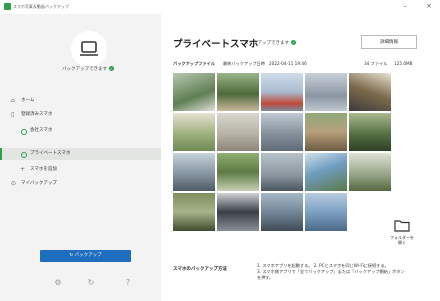 The image size is (440, 301). What do you see at coordinates (194, 63) in the screenshot?
I see `backup-file-label: バックアップファイル` at bounding box center [194, 63].